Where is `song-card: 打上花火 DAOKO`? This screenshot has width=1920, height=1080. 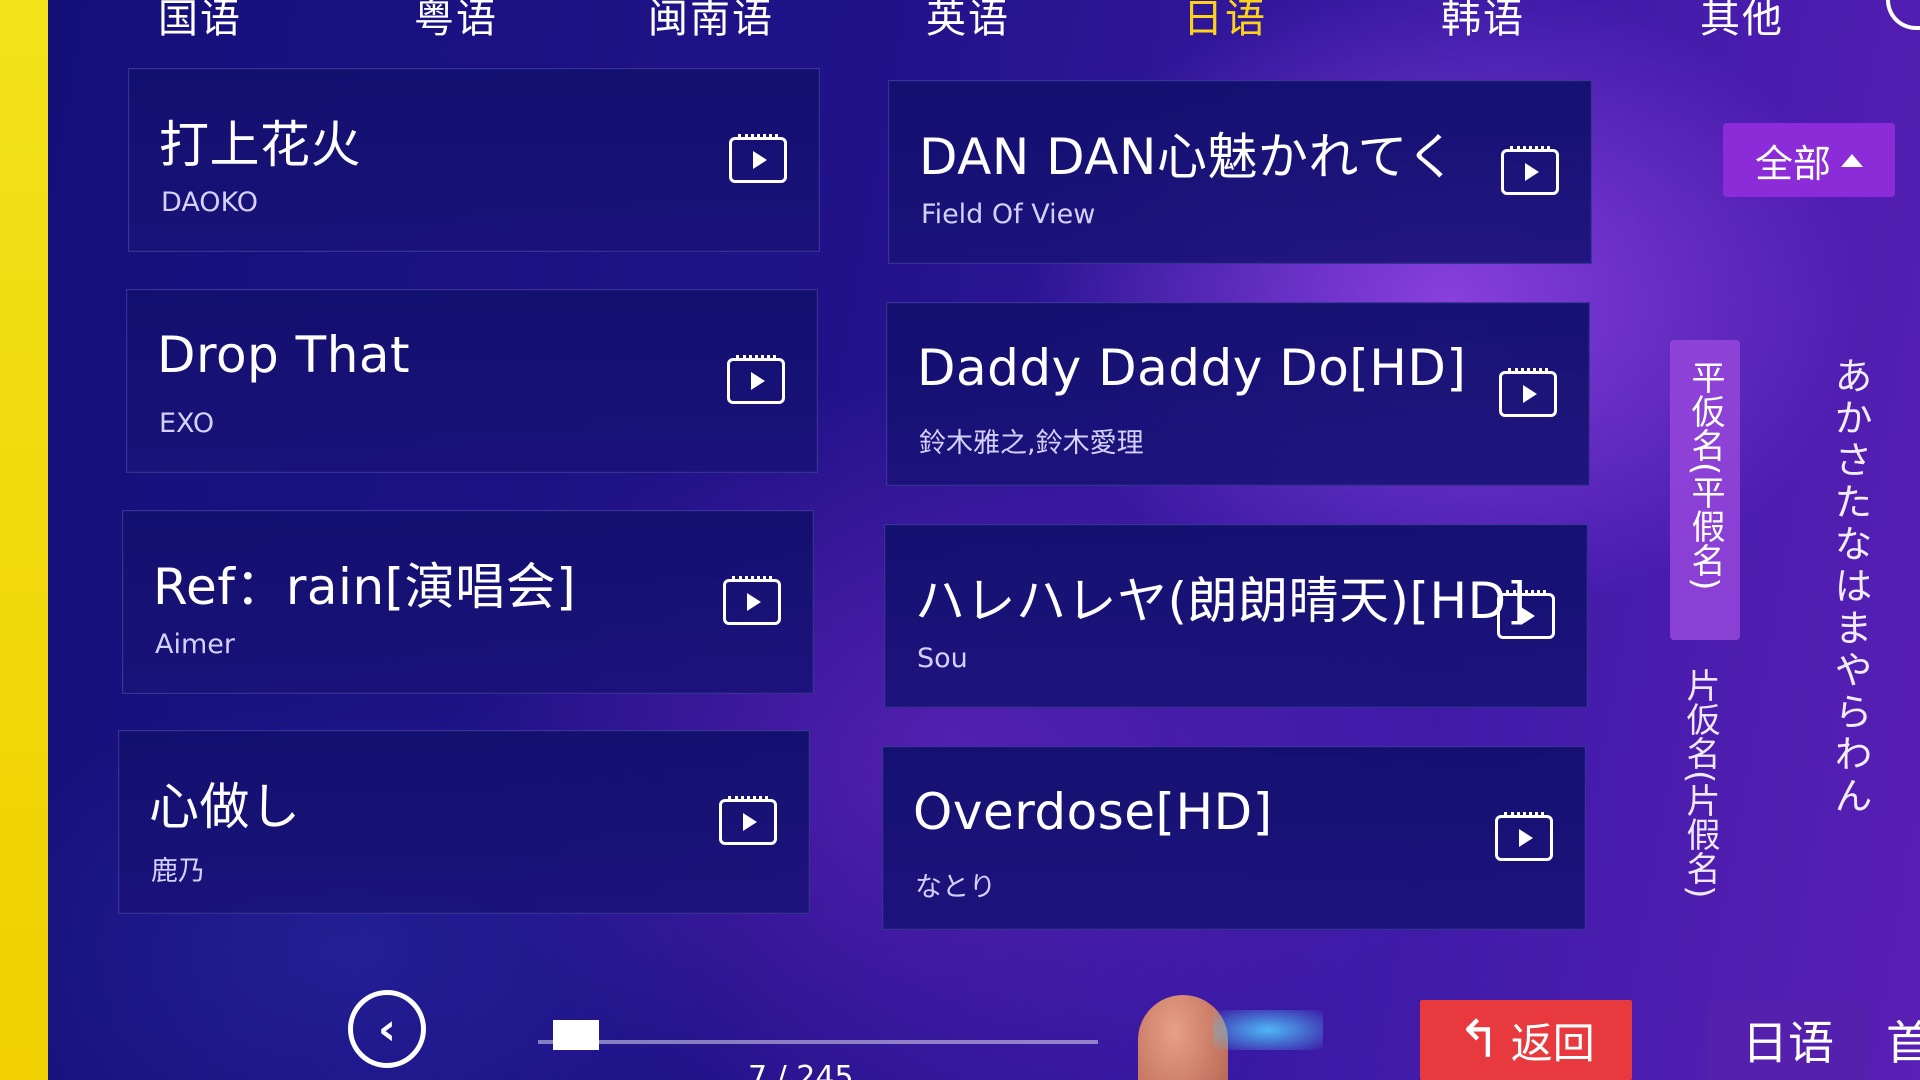
song-card: 打上花火 DAOKO is located at coordinates (474, 160).